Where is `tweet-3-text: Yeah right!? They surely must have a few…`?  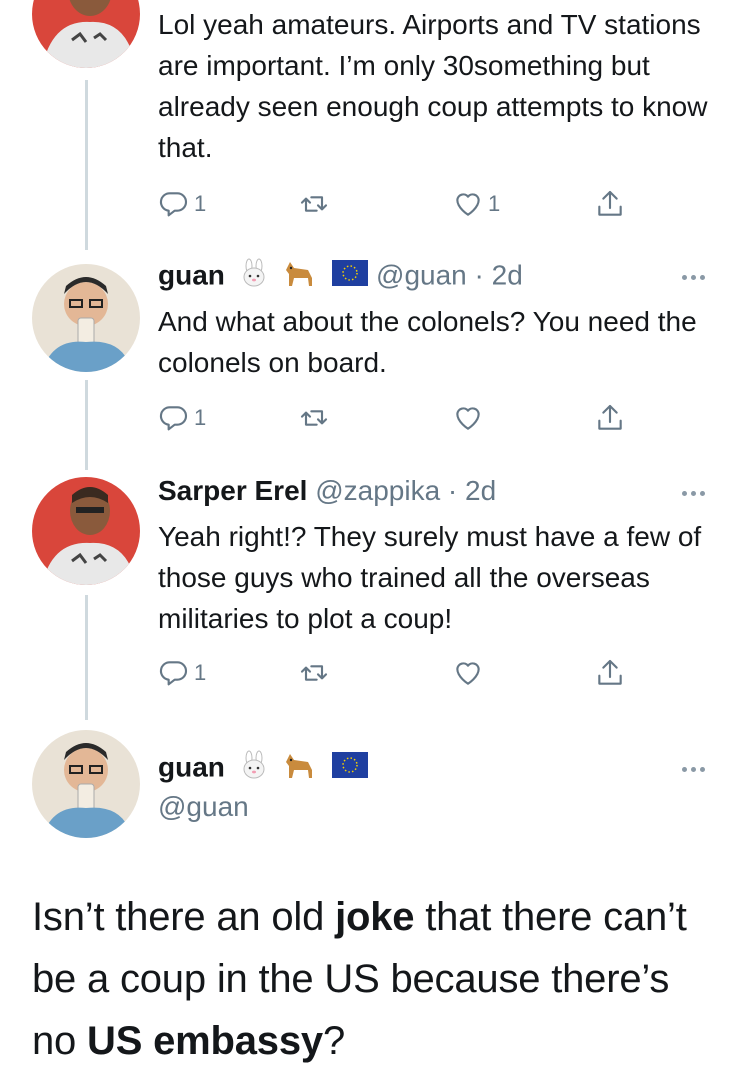
tweet-3-text: Yeah right!? They surely must have a few… is located at coordinates (430, 577).